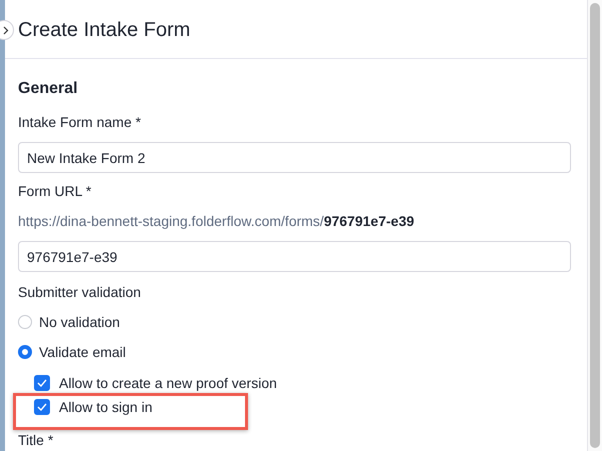 The image size is (602, 451). I want to click on radio-label: Validate email, so click(82, 352).